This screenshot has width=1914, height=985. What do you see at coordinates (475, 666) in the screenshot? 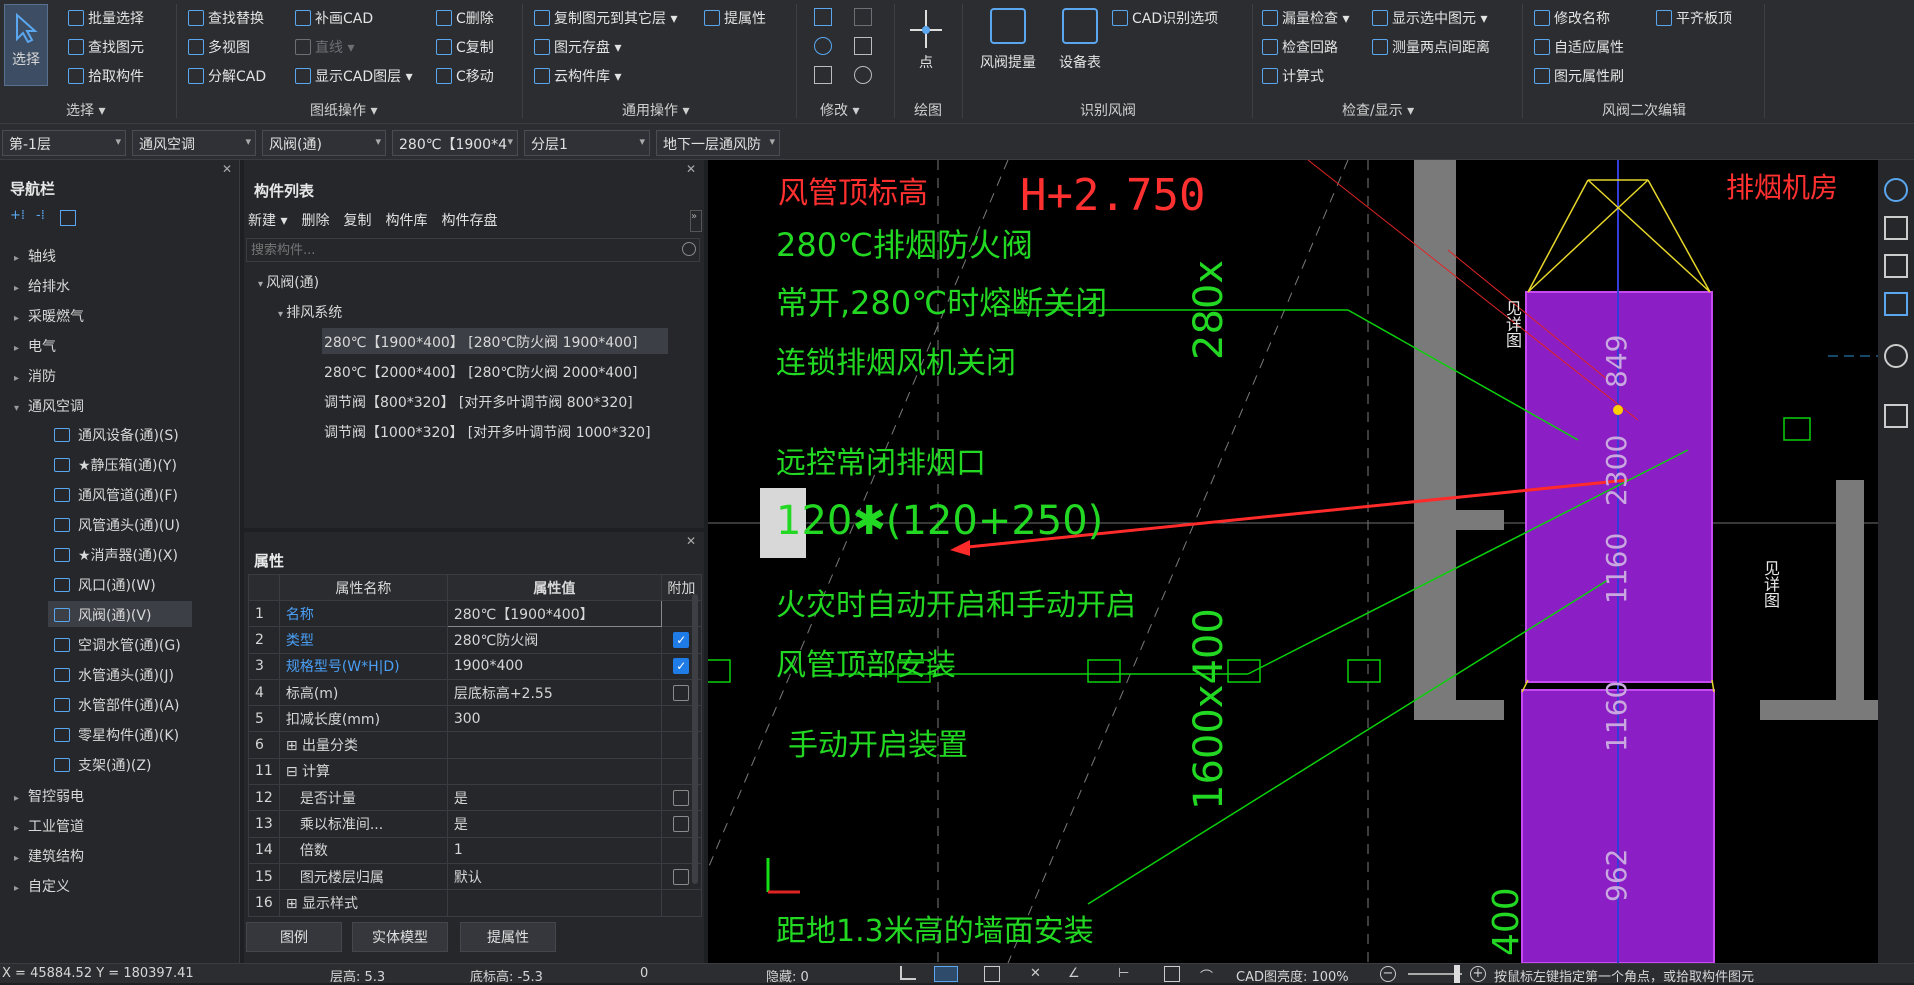
I see `table-row: 3 规格型号(W*H|D) 1900*400 ✓` at bounding box center [475, 666].